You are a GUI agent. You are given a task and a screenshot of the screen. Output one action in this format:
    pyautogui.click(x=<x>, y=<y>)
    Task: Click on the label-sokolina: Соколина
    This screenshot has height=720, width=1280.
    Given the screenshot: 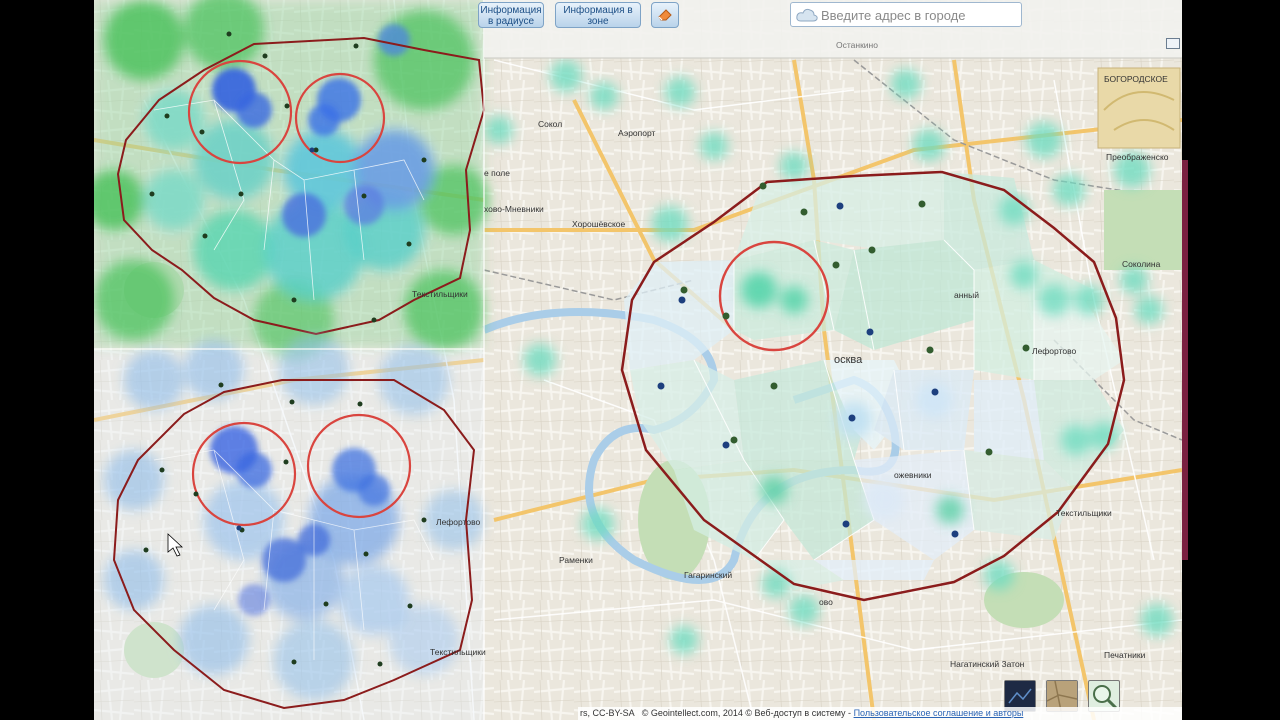 What is the action you would take?
    pyautogui.click(x=1141, y=264)
    